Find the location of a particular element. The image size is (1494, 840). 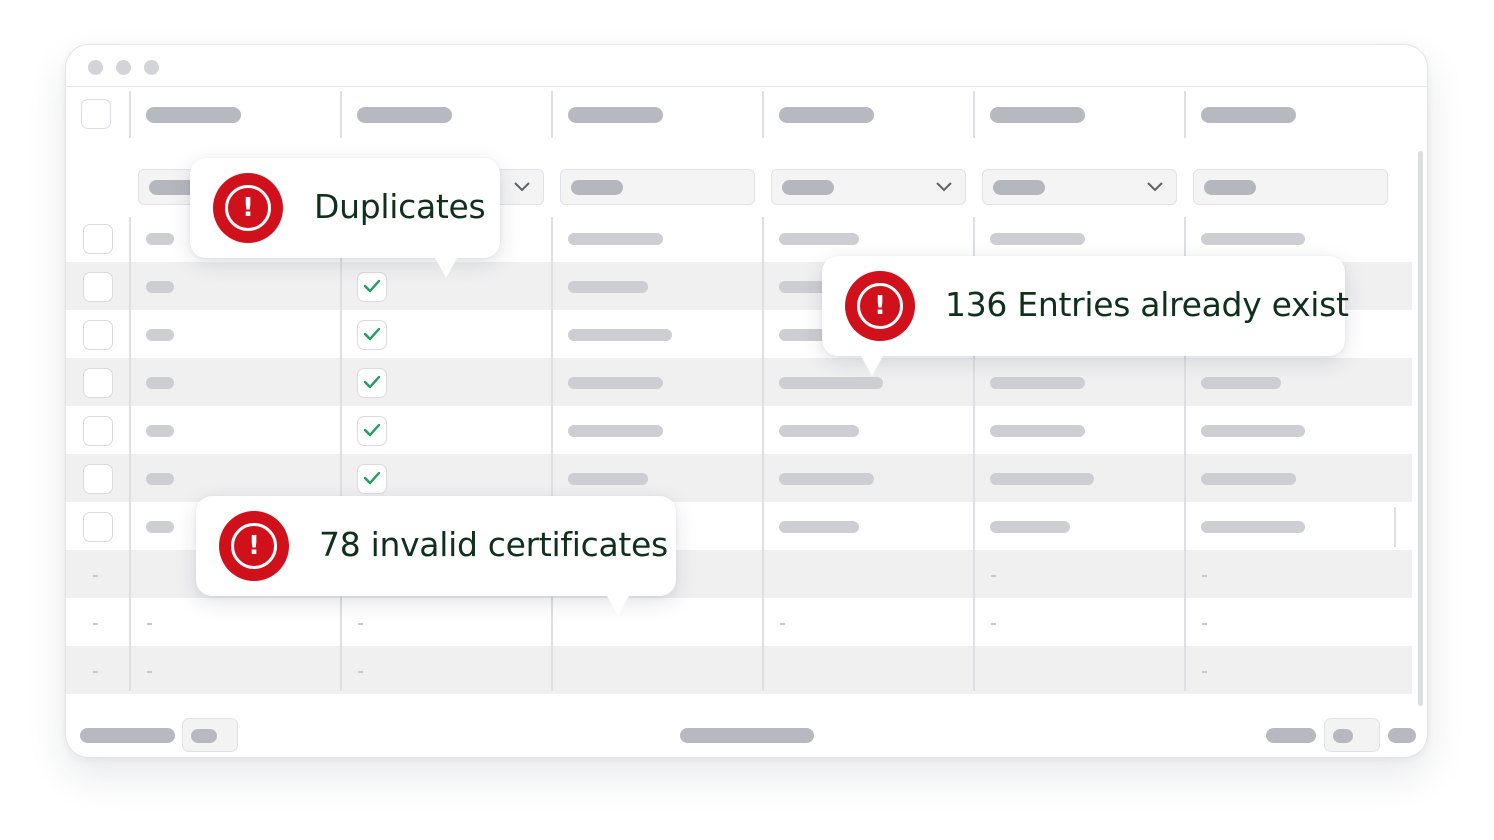

title-bar is located at coordinates (746, 66).